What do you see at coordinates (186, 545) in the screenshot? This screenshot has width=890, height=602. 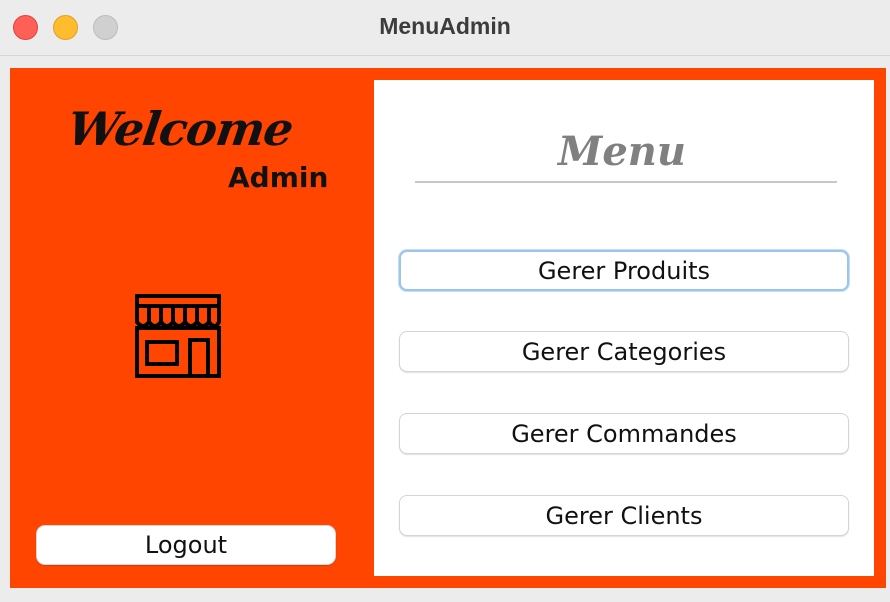 I see `logout-button: Logout` at bounding box center [186, 545].